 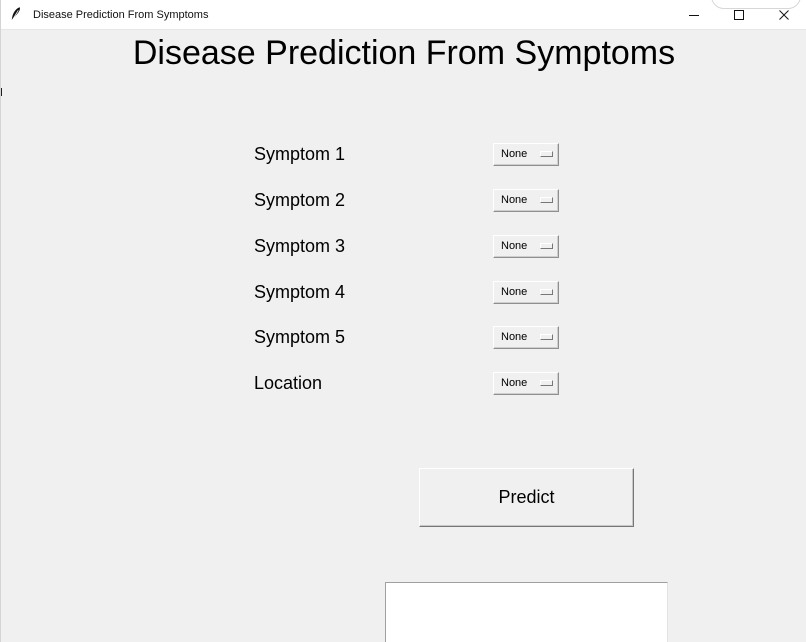 What do you see at coordinates (403, 15) in the screenshot?
I see `title-bar: Disease Prediction From Symptoms` at bounding box center [403, 15].